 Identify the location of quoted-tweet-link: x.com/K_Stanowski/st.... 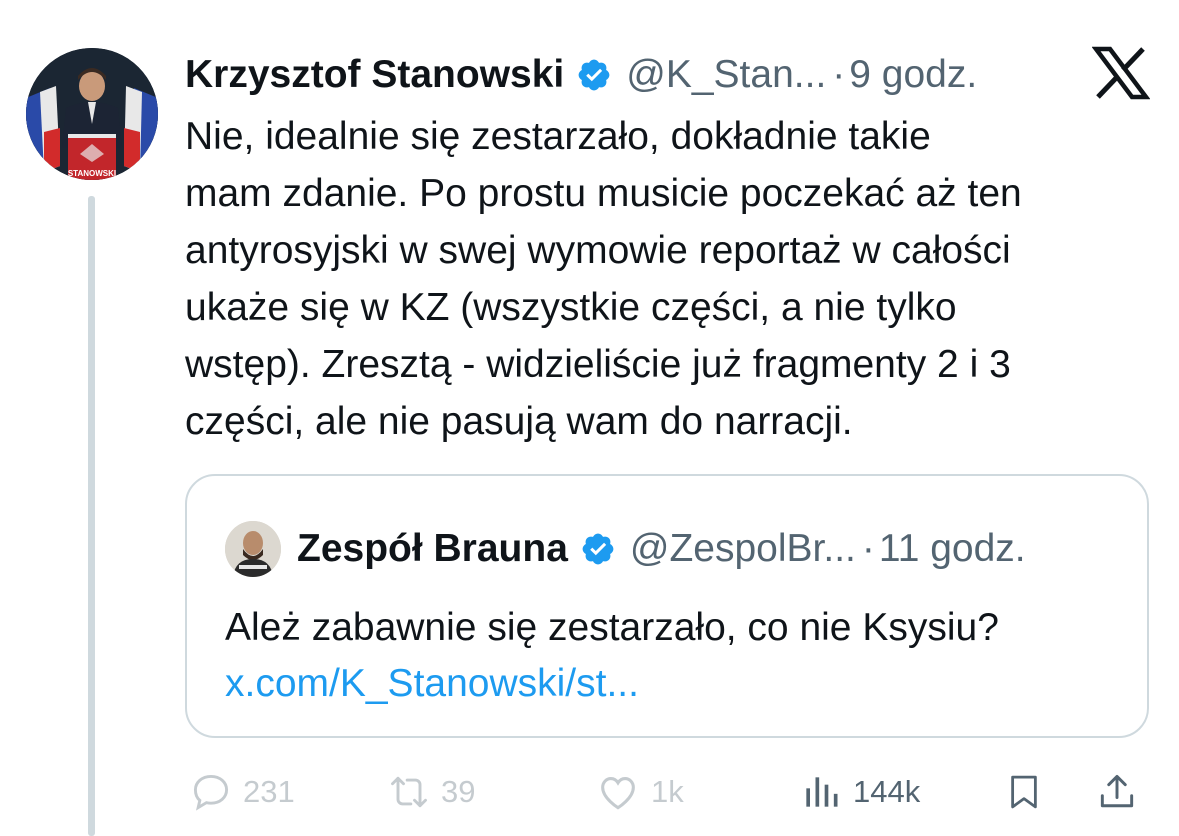
(432, 684).